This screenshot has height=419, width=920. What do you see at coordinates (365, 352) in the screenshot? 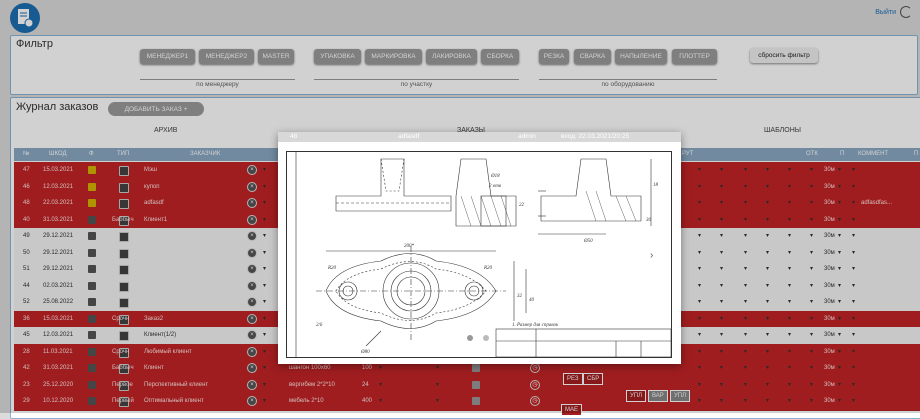
I see `dim-d80: Ø80` at bounding box center [365, 352].